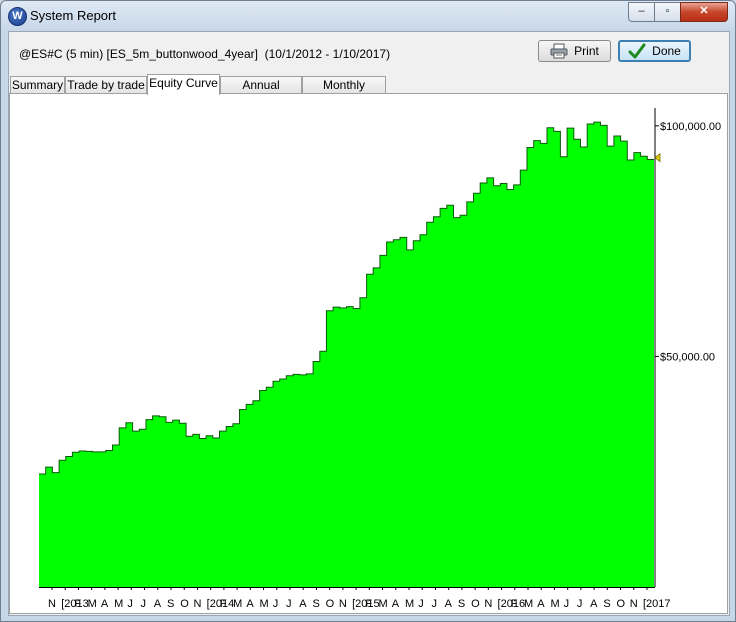  What do you see at coordinates (37, 85) in the screenshot?
I see `tab-summary: Summary` at bounding box center [37, 85].